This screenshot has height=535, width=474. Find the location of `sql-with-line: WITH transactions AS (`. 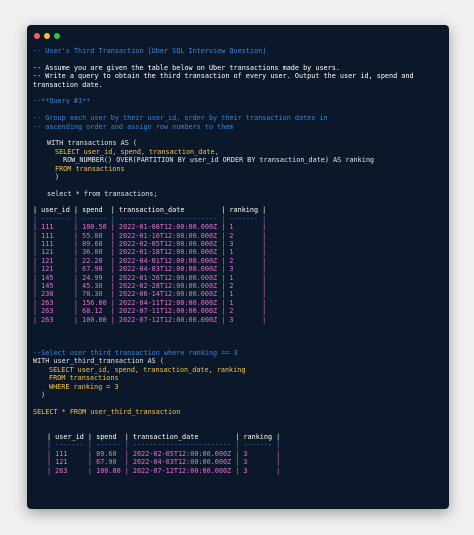

sql-with-line: WITH transactions AS ( is located at coordinates (92, 143).